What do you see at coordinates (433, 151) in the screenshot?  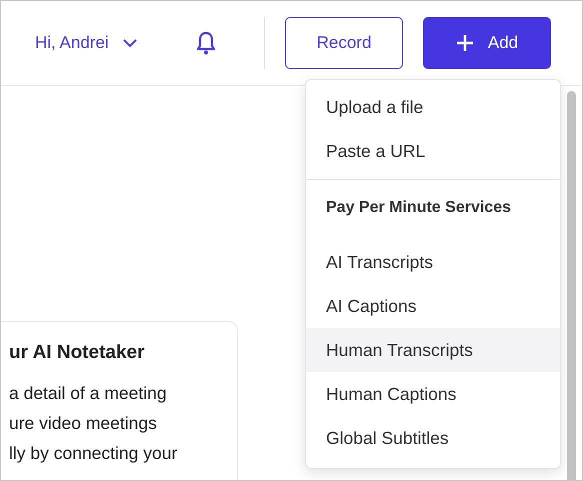 I see `menu-item: Paste a URL` at bounding box center [433, 151].